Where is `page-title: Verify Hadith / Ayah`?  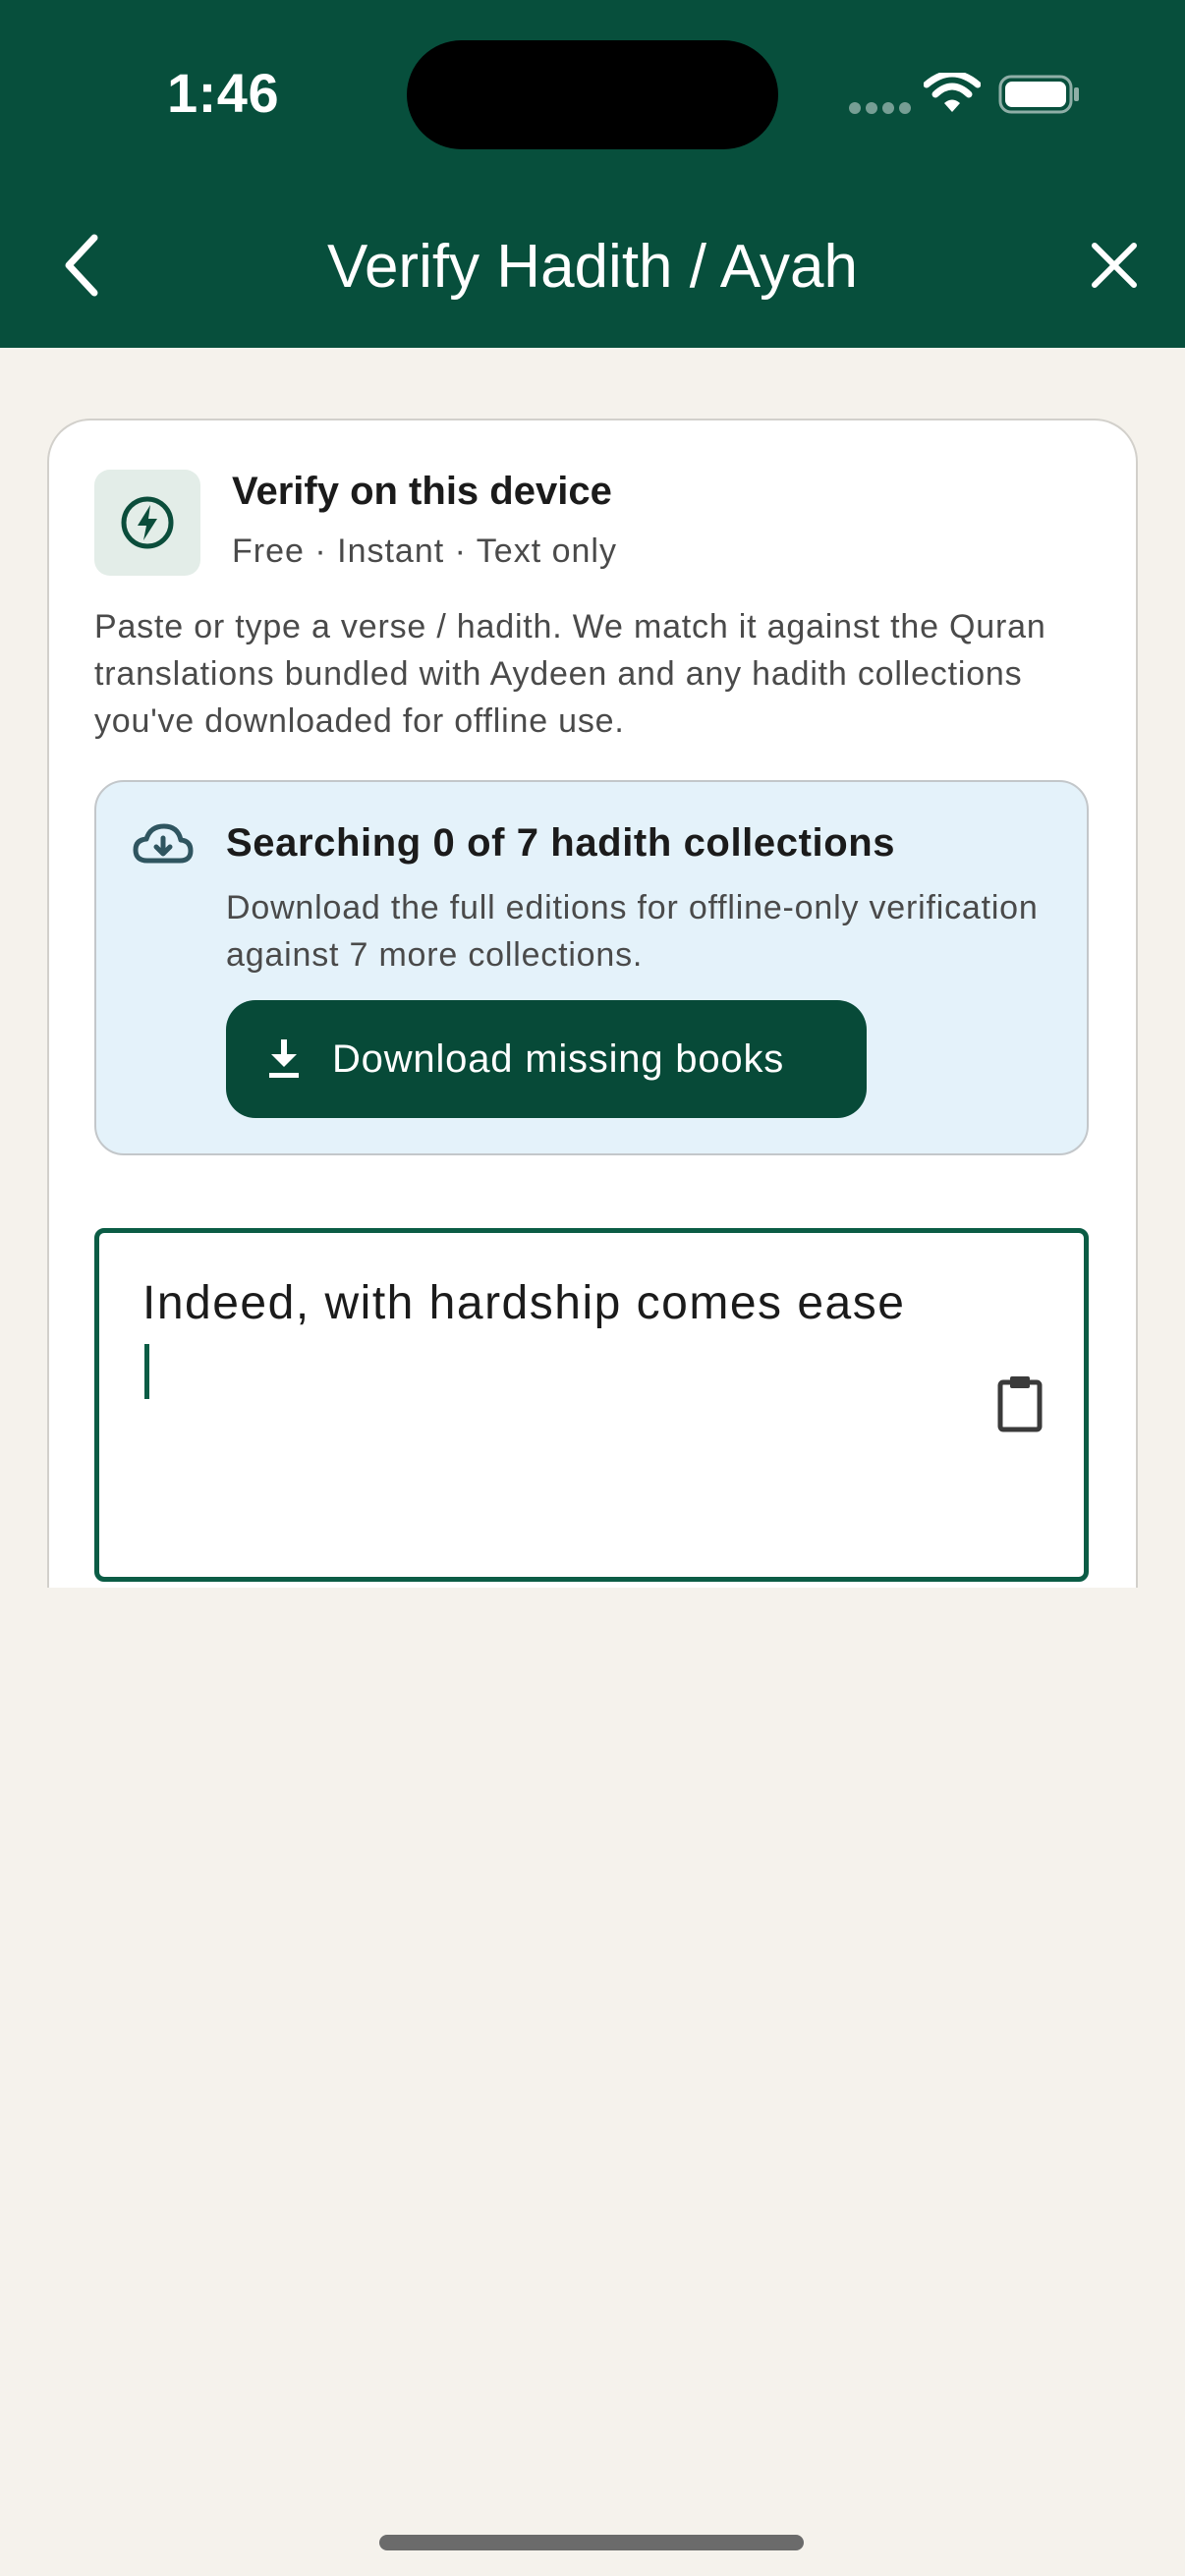 page-title: Verify Hadith / Ayah is located at coordinates (592, 267).